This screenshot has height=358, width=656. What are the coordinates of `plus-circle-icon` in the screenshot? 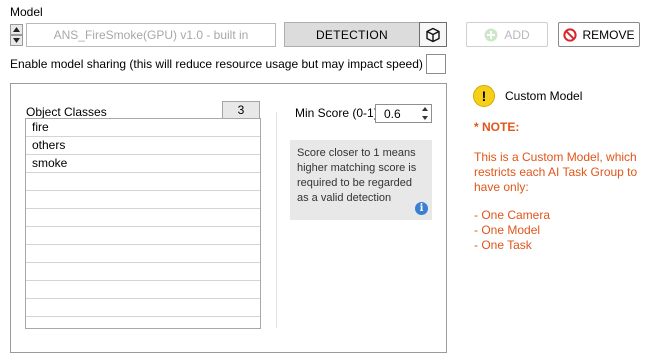 It's located at (491, 34).